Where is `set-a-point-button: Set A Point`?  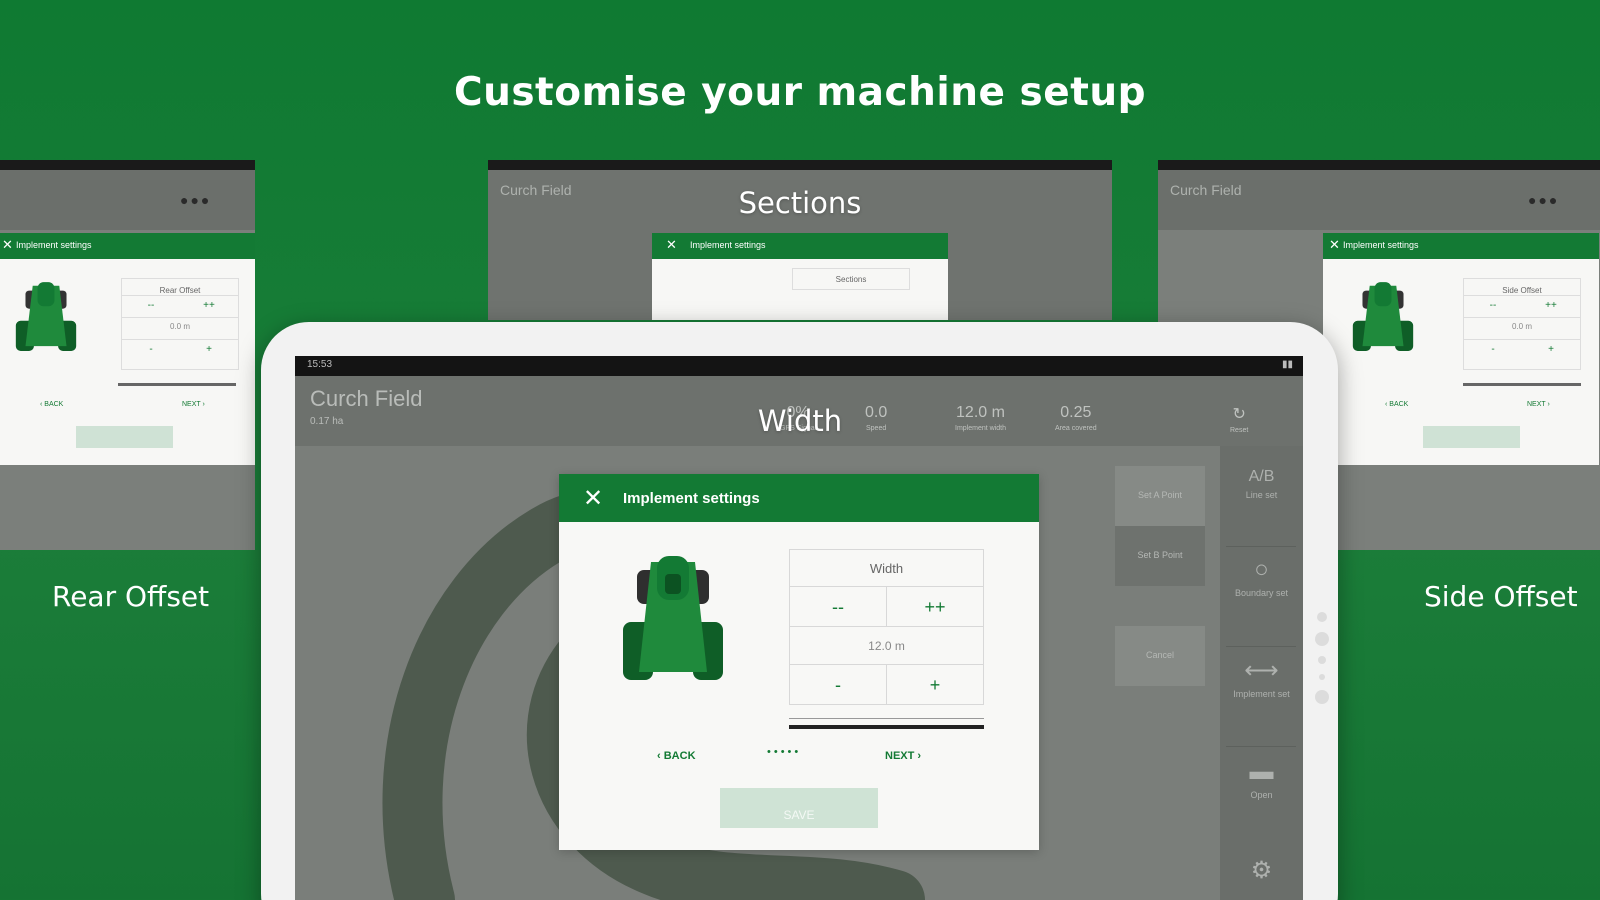
set-a-point-button: Set A Point is located at coordinates (1160, 496).